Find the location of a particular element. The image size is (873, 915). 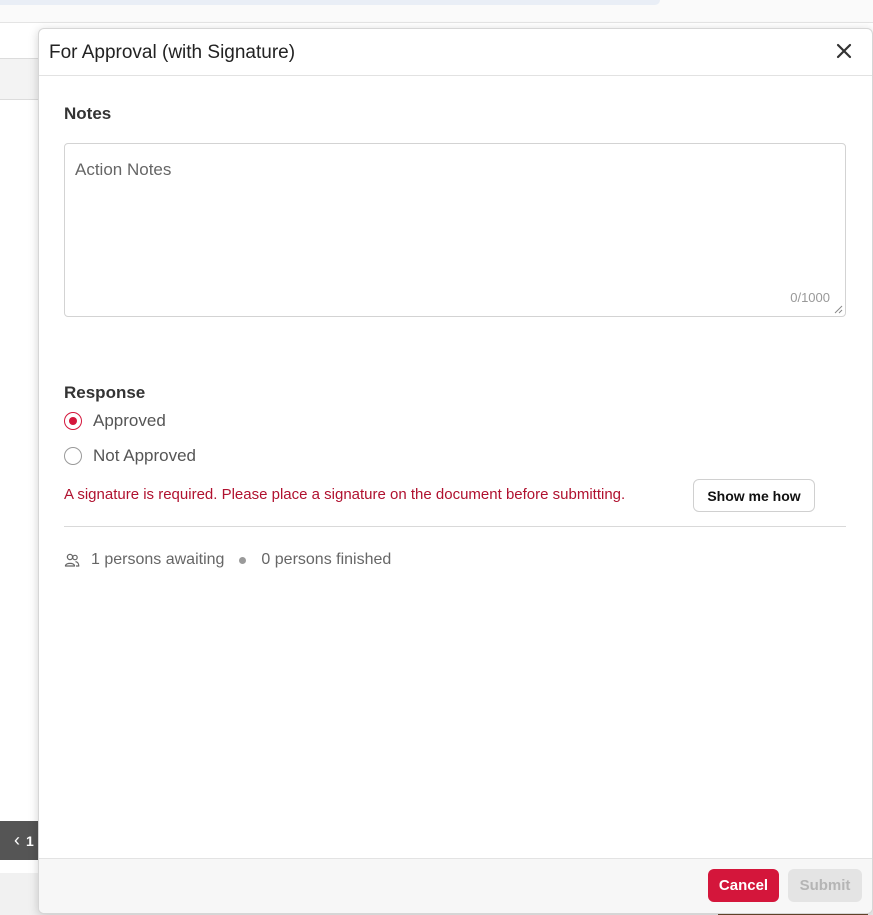

radio-not-approved-indicator is located at coordinates (73, 456).